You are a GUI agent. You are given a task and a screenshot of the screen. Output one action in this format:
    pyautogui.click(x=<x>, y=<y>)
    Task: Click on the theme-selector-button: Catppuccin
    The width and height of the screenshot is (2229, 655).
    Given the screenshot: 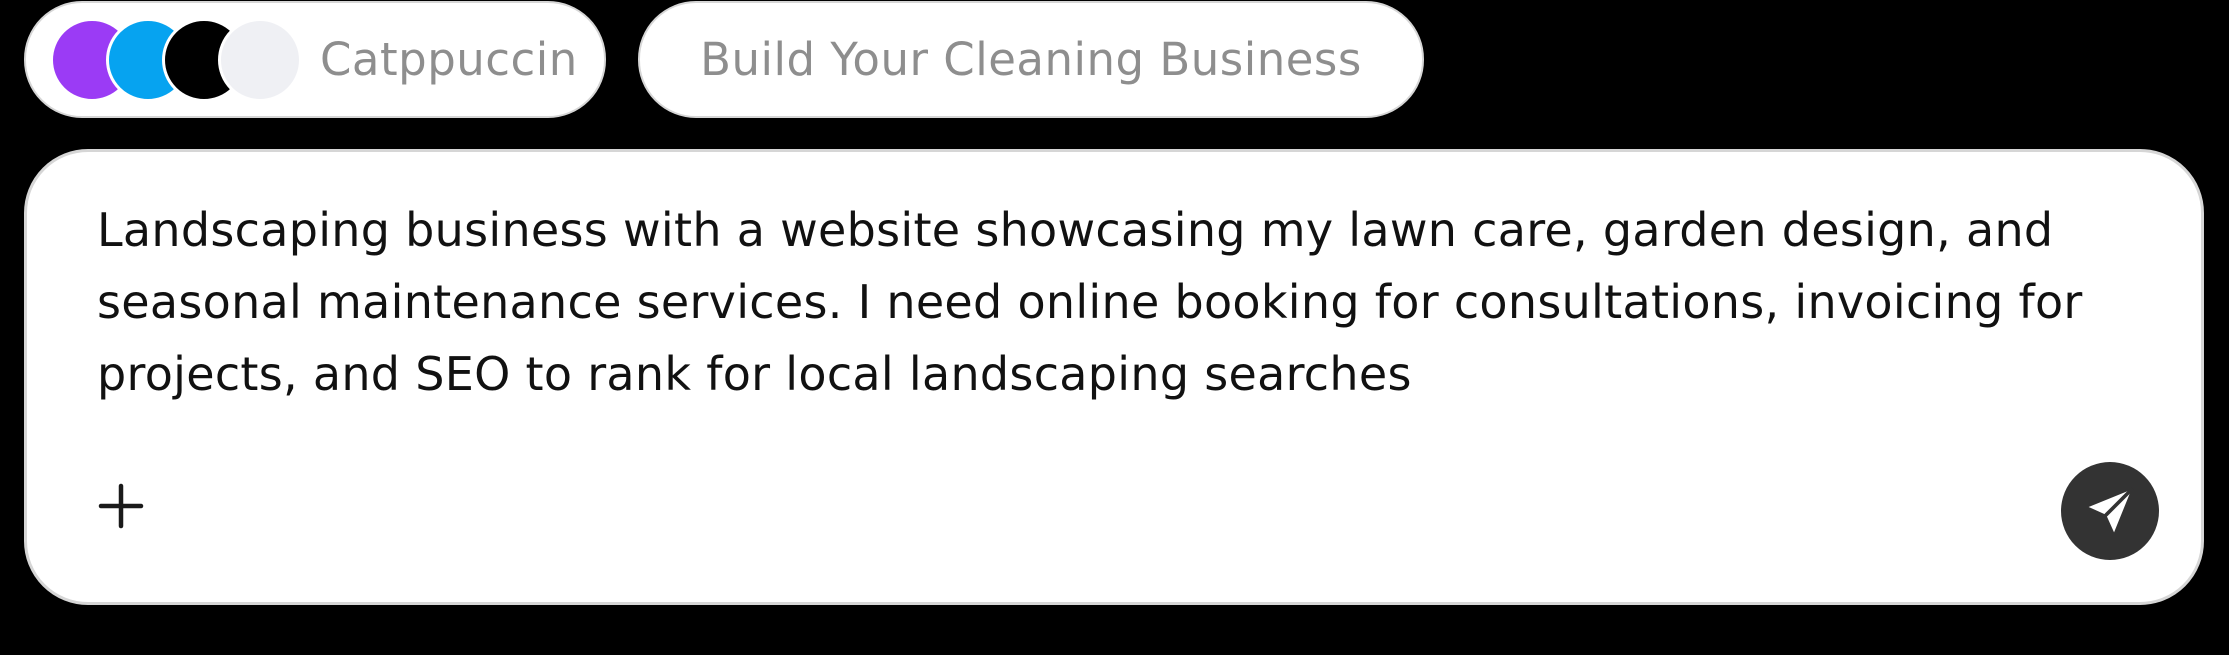 What is the action you would take?
    pyautogui.click(x=315, y=59)
    